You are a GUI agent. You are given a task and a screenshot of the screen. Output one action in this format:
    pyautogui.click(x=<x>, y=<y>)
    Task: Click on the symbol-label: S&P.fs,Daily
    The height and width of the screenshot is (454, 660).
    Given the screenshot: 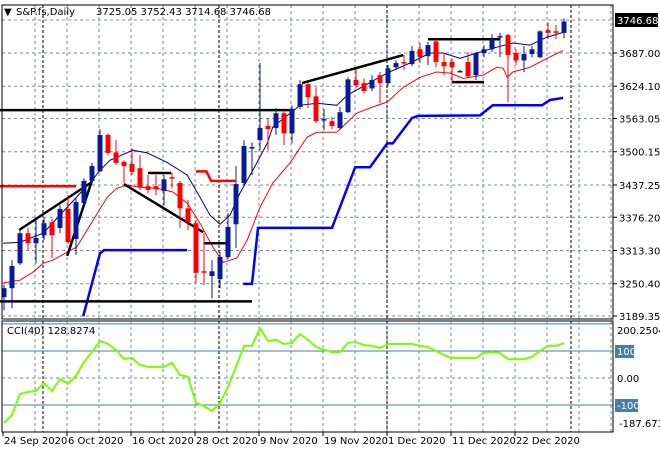 What is the action you would take?
    pyautogui.click(x=45, y=12)
    